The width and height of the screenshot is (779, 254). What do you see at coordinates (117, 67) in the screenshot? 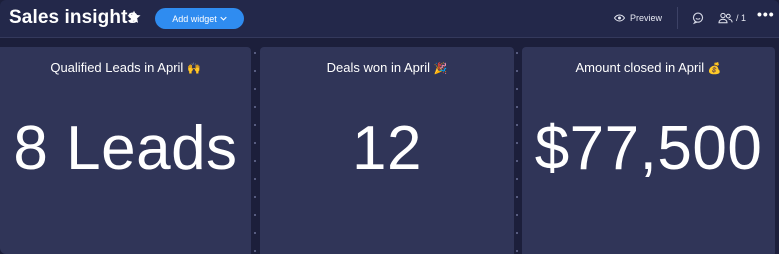
I see `widget-title-text: Qualified Leads in April` at bounding box center [117, 67].